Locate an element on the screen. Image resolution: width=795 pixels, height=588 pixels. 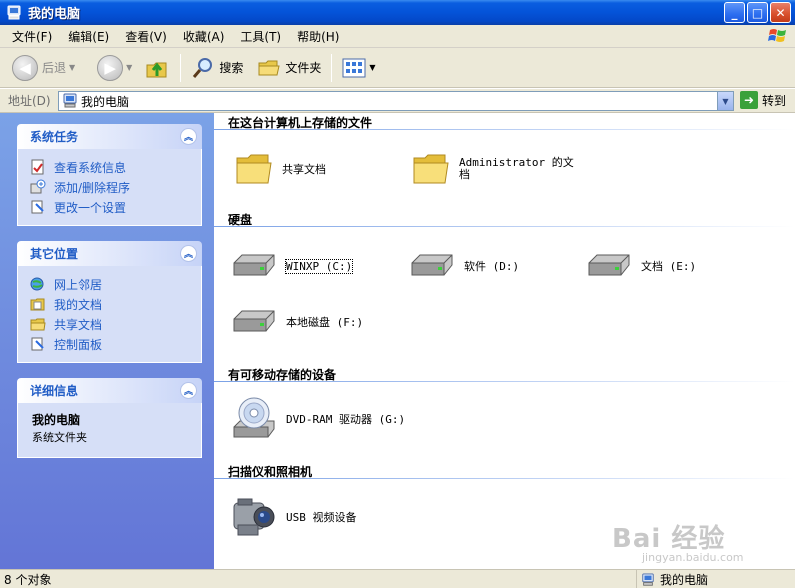
menu-help: 帮助(H) is located at coordinates (318, 36).